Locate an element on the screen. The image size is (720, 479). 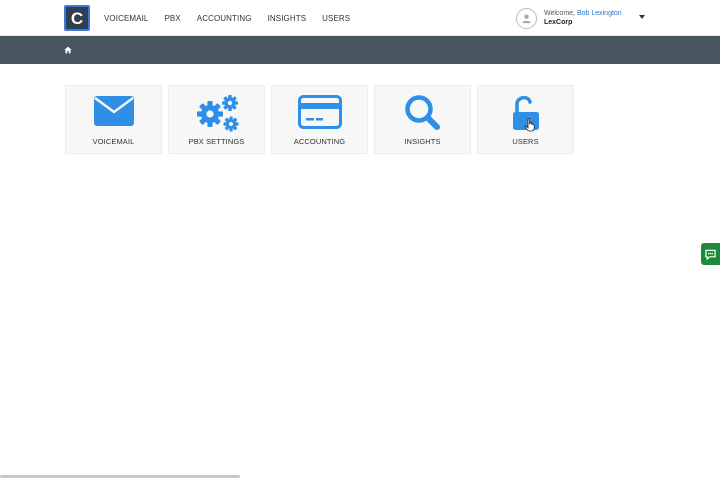
mouse-cursor-icon is located at coordinates (529, 125).